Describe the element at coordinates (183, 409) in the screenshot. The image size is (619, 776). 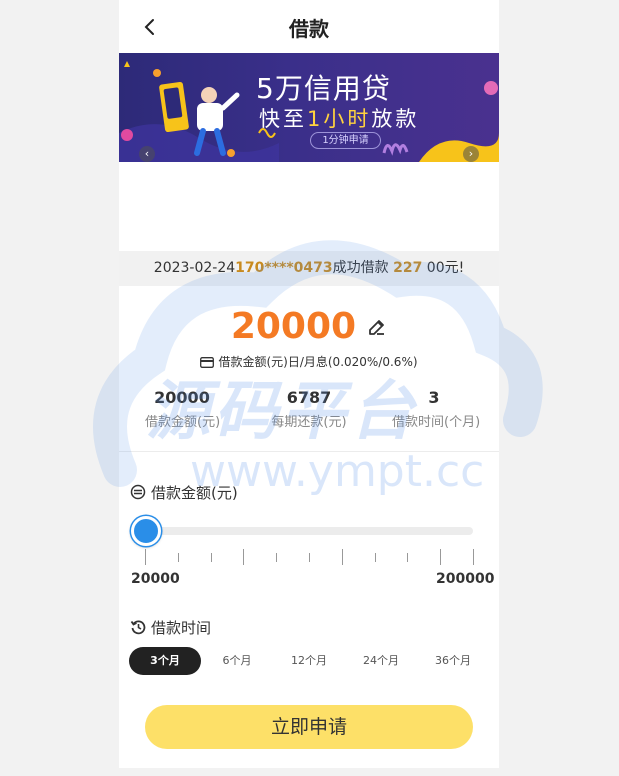
I see `stat-loan-amount: 20000 借款金额(元)` at that location.